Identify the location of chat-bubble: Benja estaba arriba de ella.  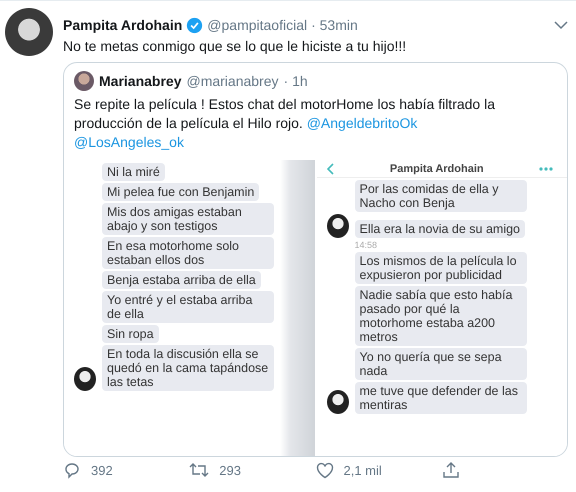
(181, 280).